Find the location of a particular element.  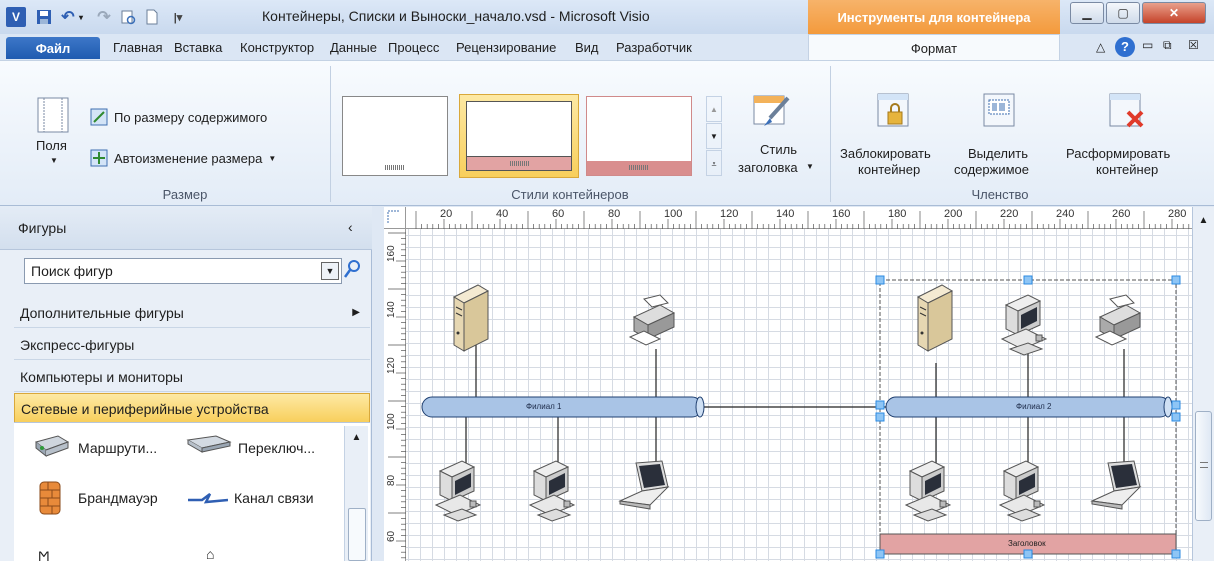

panel-item-computers-monitors: Компьютеры и мониторы is located at coordinates (192, 377).